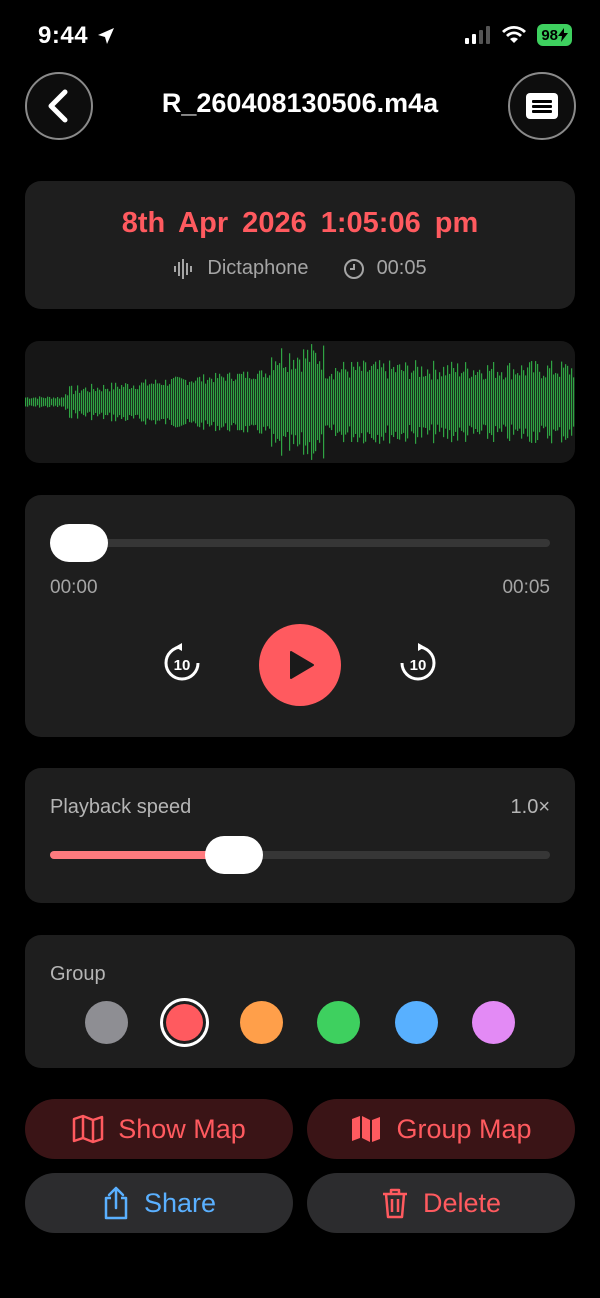  What do you see at coordinates (518, 35) in the screenshot?
I see `status-bar-indicators: 98` at bounding box center [518, 35].